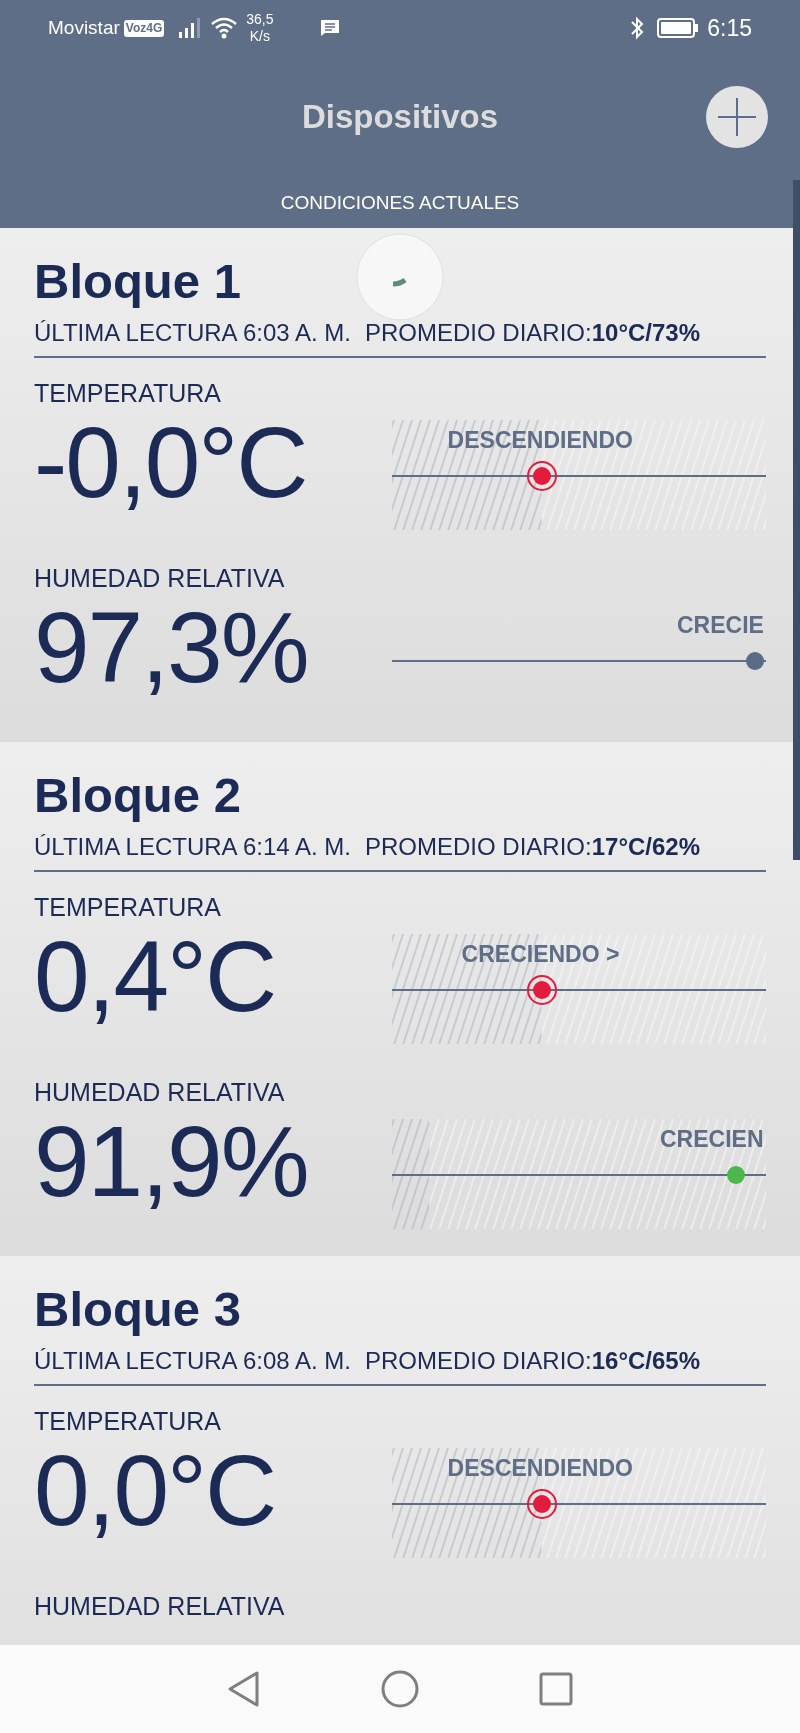 The width and height of the screenshot is (800, 1733). Describe the element at coordinates (192, 847) in the screenshot. I see `last-reading-text: ÚLTIMA LECTURA 6:14 A. M.` at that location.